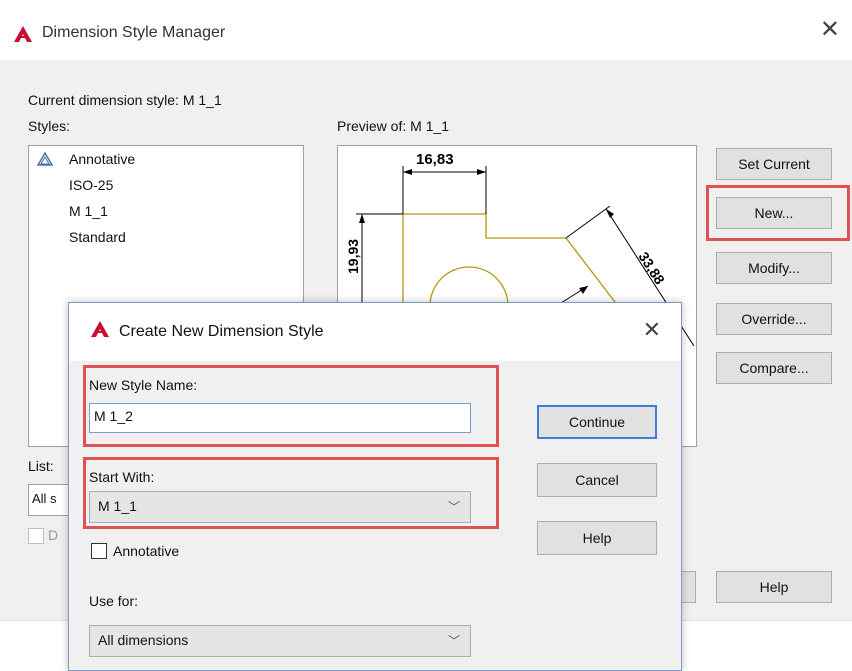 The image size is (852, 671). I want to click on style-item-annotative: Annotative, so click(102, 159).